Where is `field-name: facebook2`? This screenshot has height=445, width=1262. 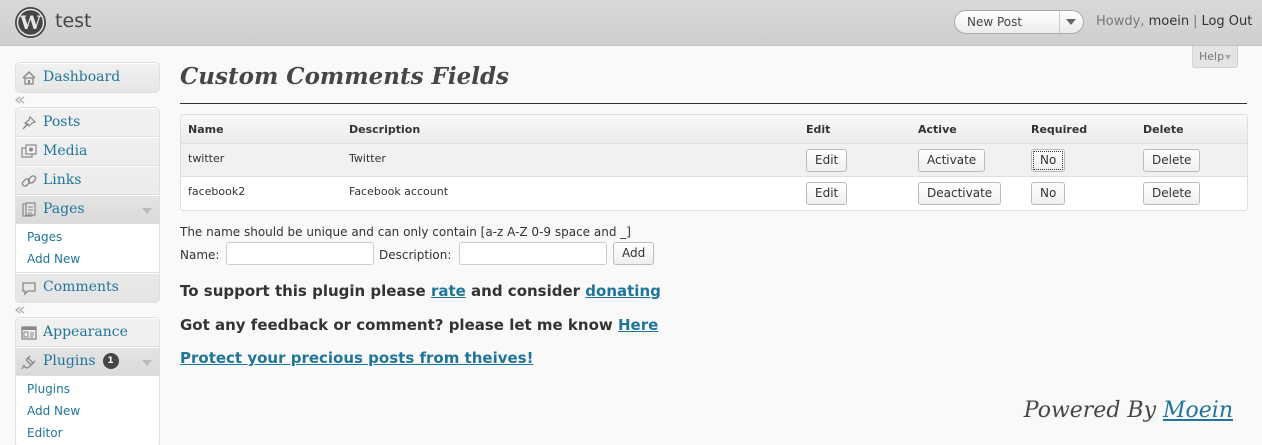
field-name: facebook2 is located at coordinates (217, 191).